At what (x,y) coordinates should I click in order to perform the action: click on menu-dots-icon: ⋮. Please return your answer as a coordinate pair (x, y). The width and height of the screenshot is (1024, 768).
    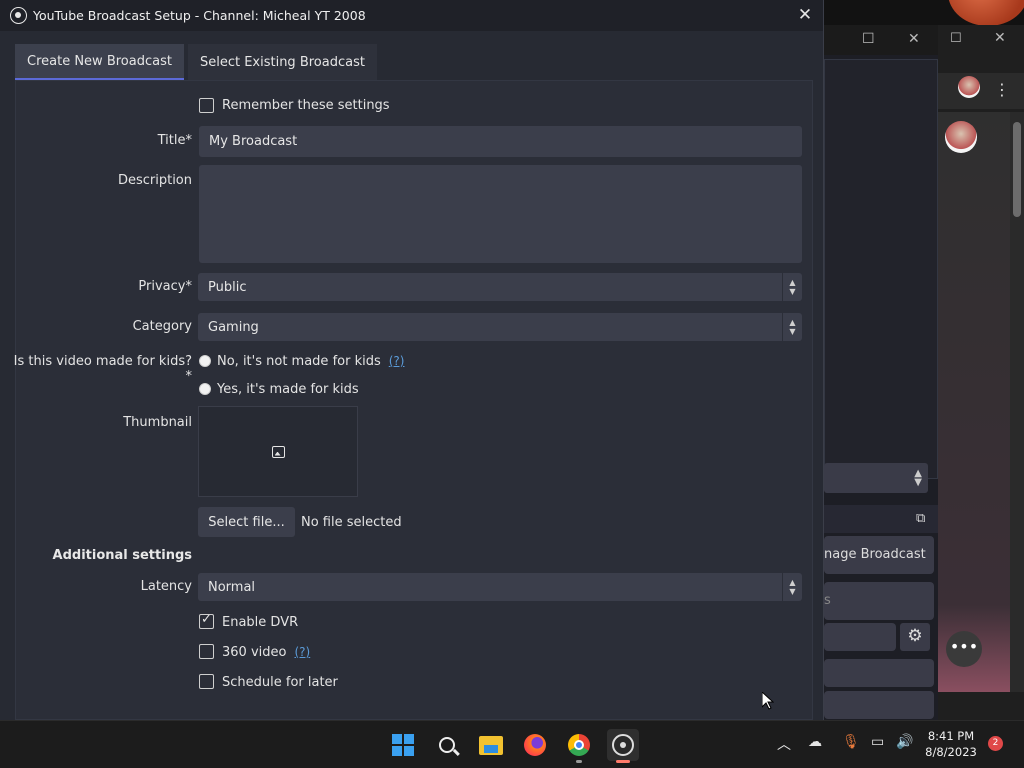
    Looking at the image, I should click on (1002, 90).